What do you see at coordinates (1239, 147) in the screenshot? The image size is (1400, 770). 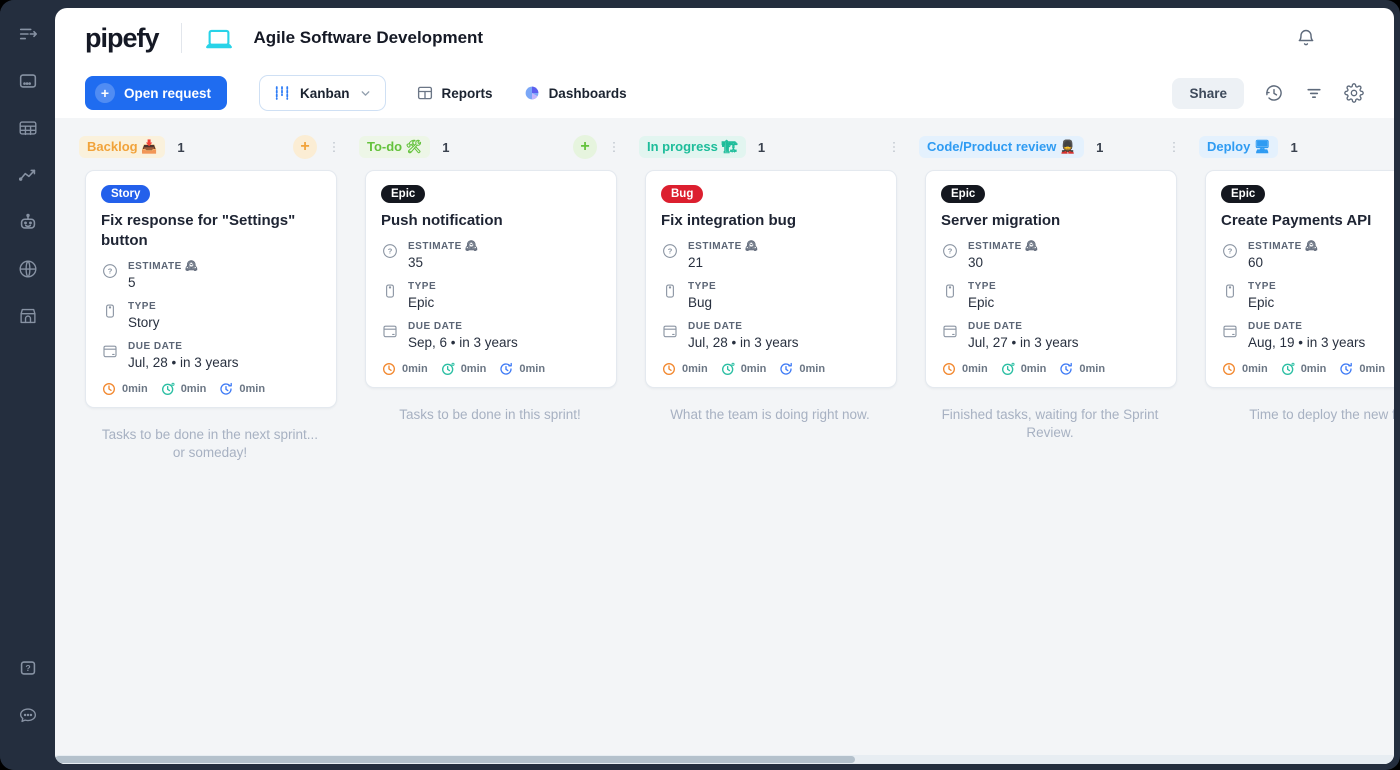 I see `column-title-pill: Deploy 🖥` at bounding box center [1239, 147].